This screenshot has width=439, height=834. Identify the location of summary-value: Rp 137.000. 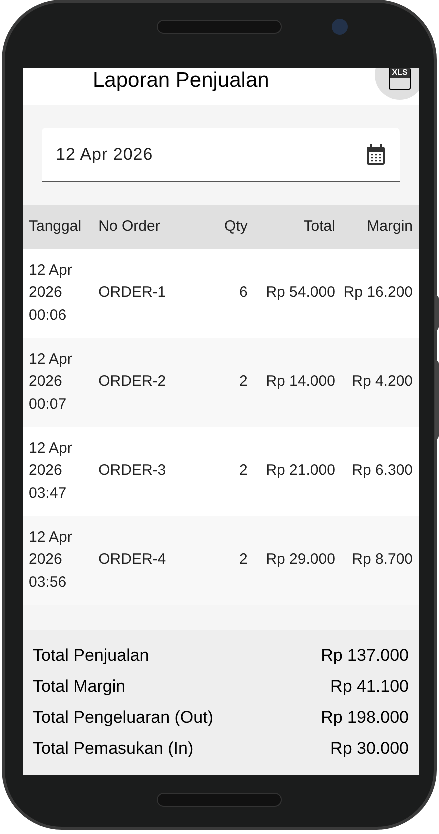
(365, 655).